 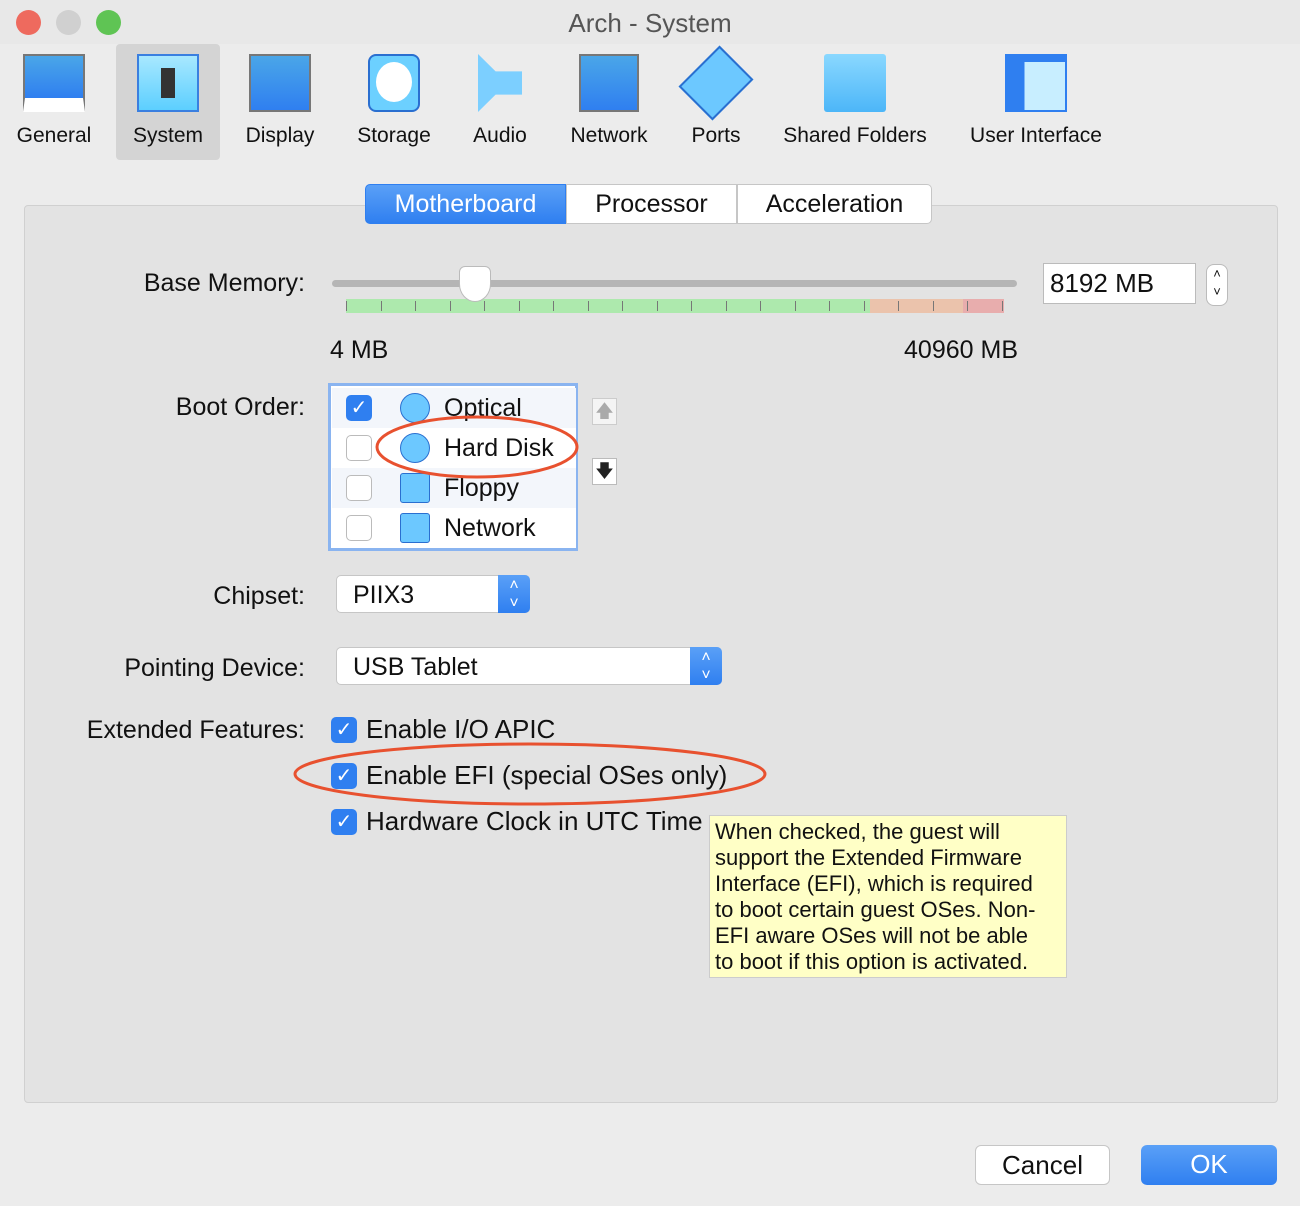 What do you see at coordinates (477, 447) in the screenshot?
I see `hard-disk-annotation` at bounding box center [477, 447].